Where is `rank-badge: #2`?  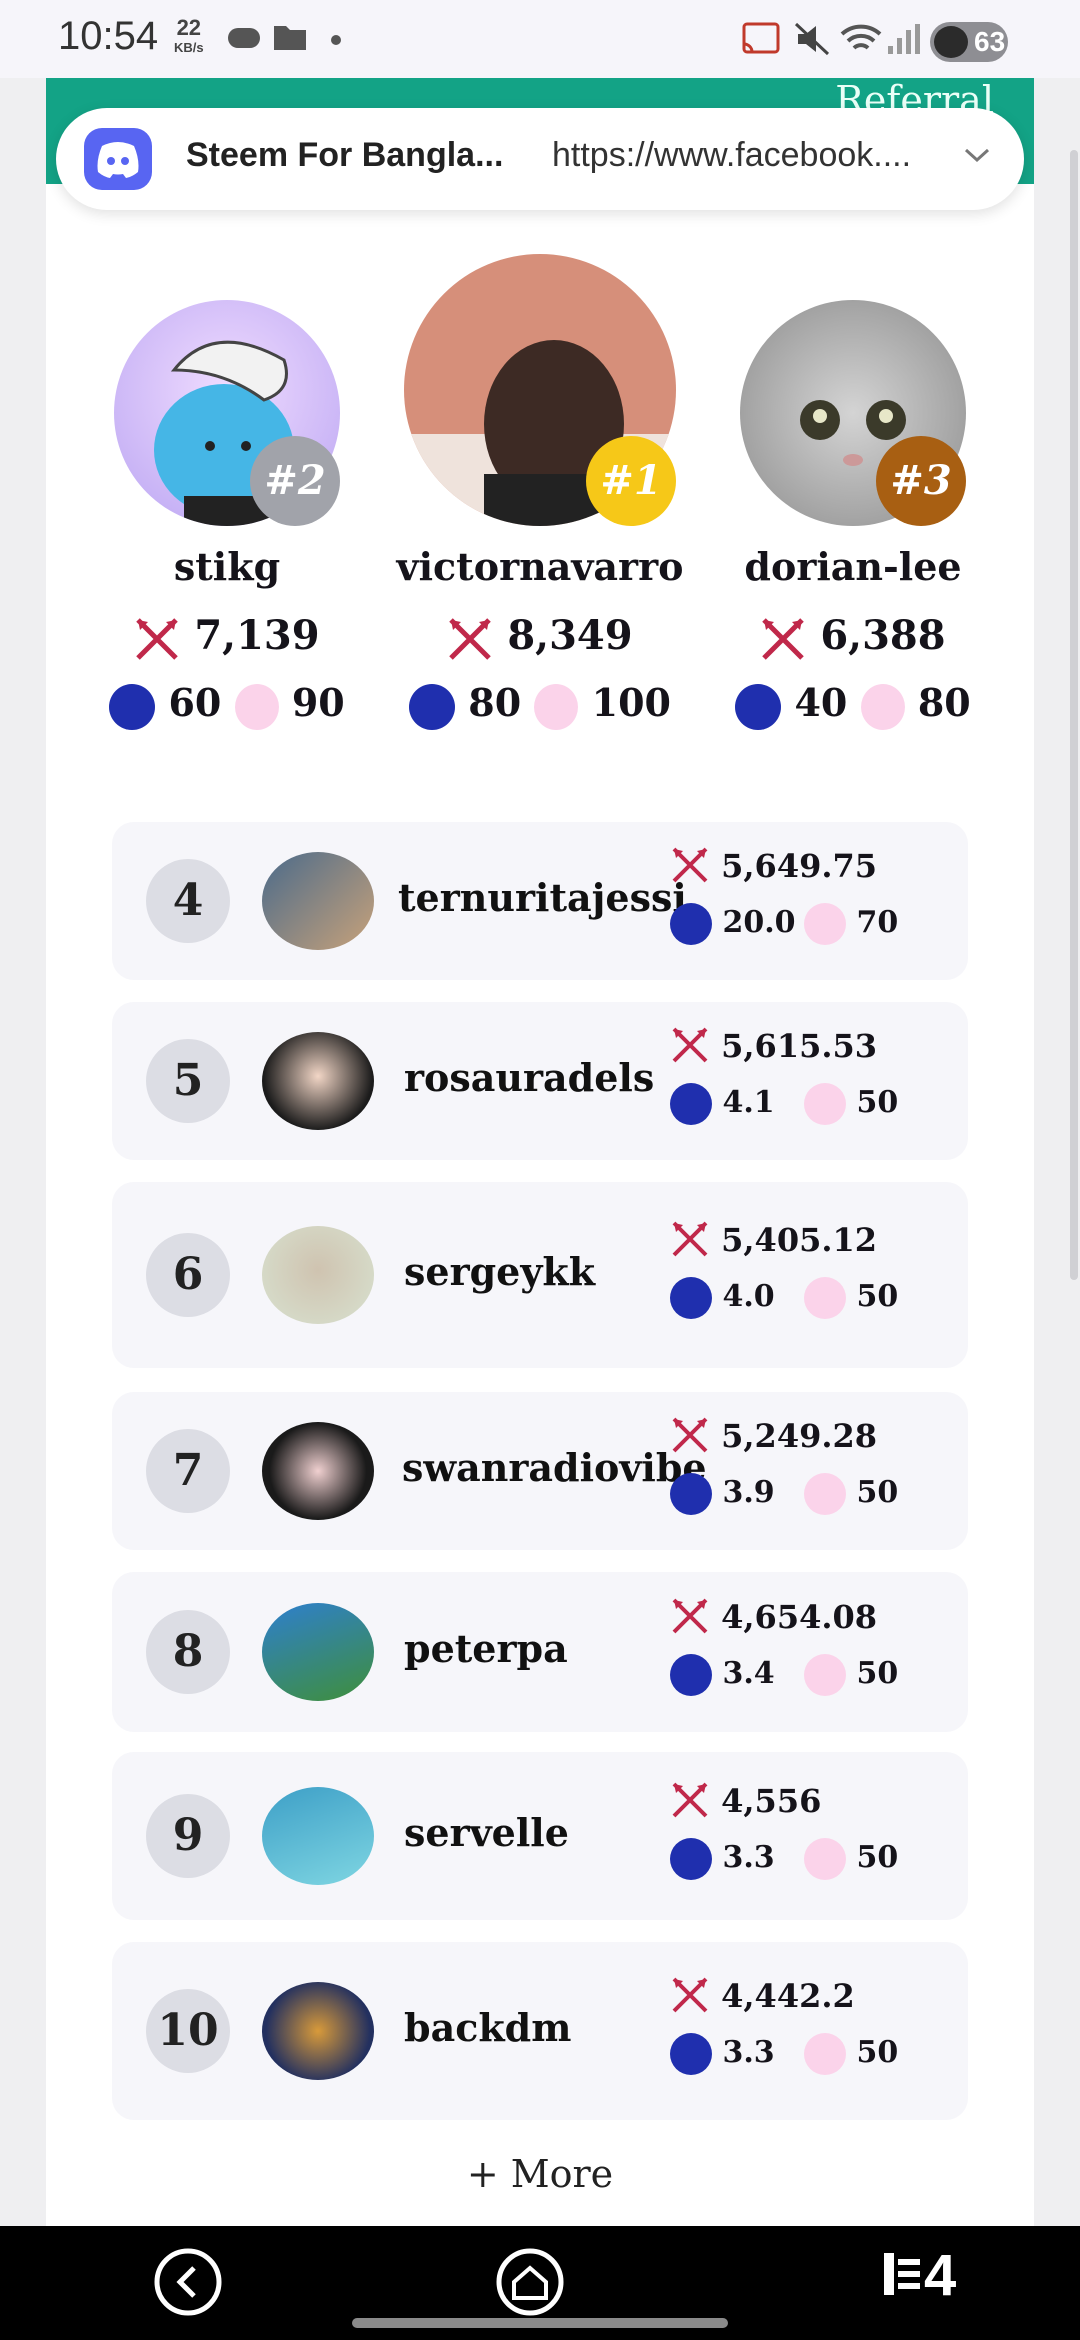 rank-badge: #2 is located at coordinates (295, 481).